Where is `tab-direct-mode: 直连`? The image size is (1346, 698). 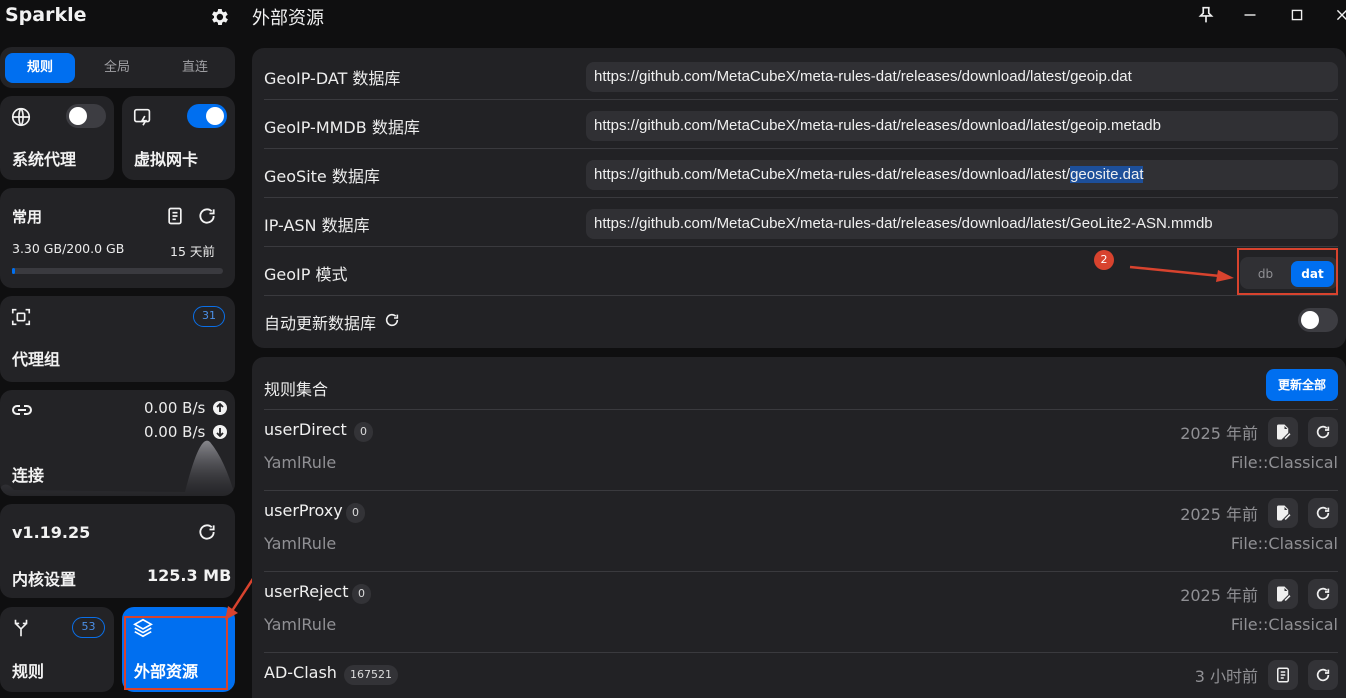
tab-direct-mode: 直连 is located at coordinates (195, 68).